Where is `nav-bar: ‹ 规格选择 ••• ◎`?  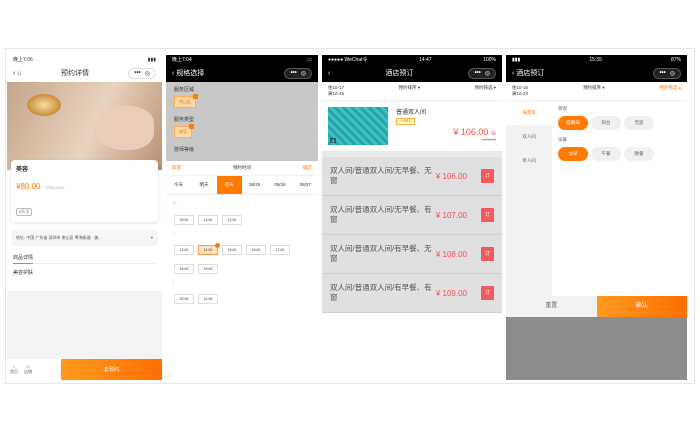 nav-bar: ‹ 规格选择 ••• ◎ is located at coordinates (242, 73).